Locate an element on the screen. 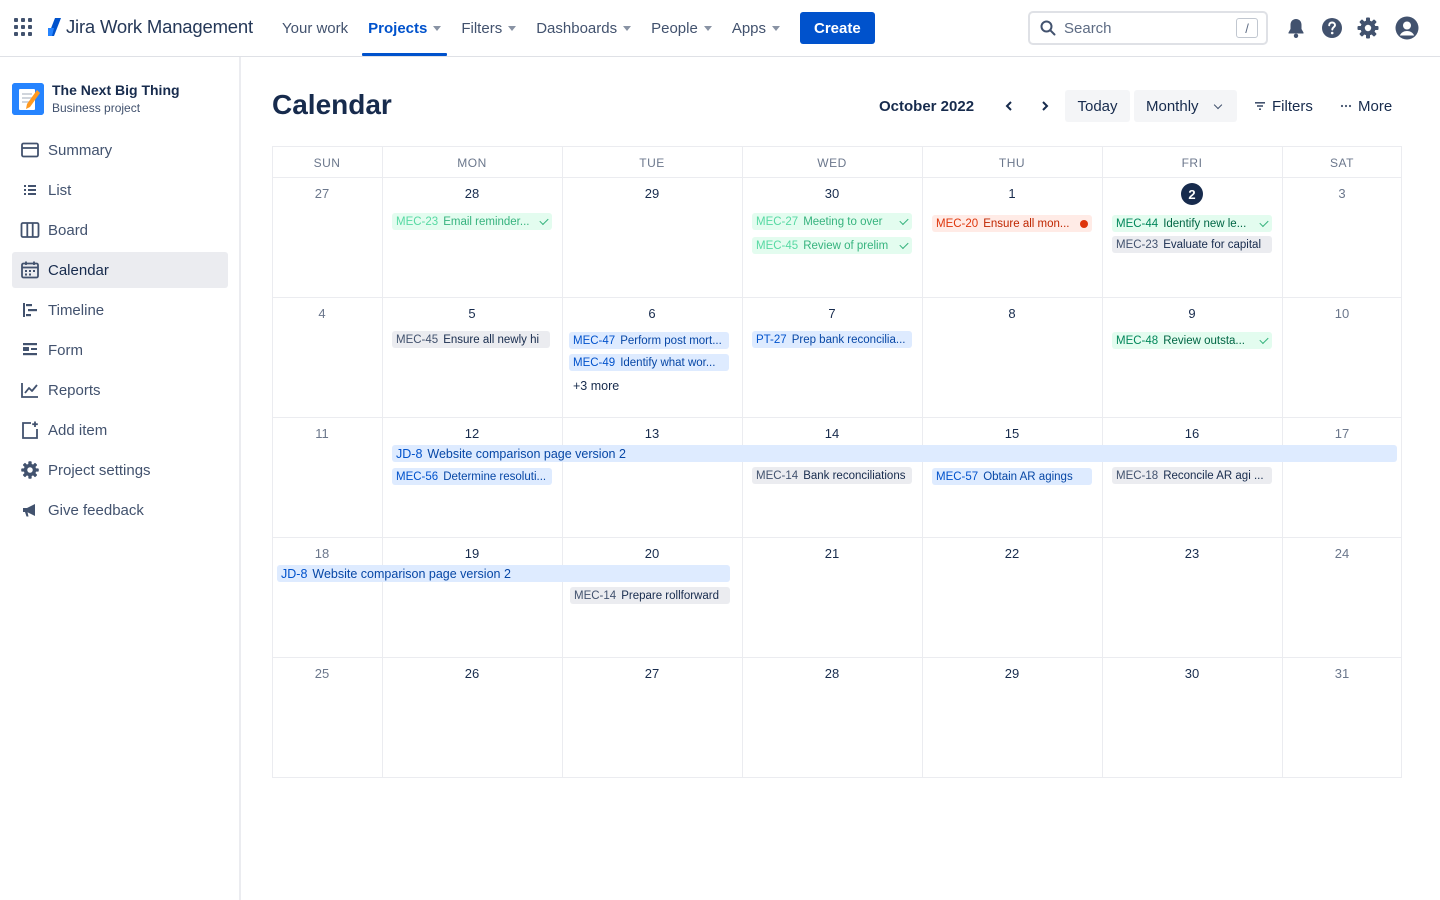  day-number: 6 is located at coordinates (652, 313).